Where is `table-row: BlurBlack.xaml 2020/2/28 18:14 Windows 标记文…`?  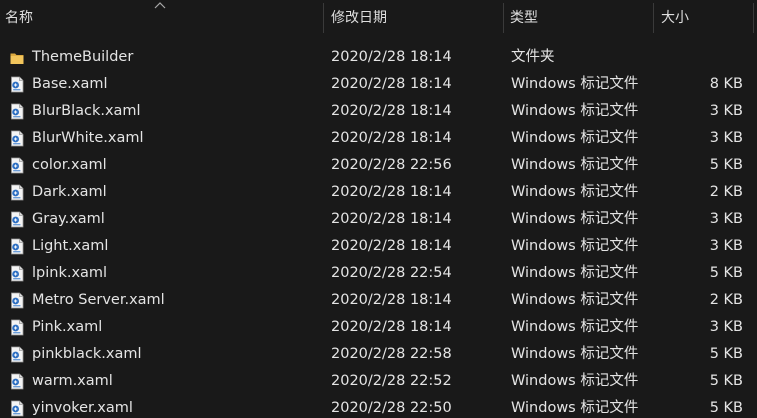
table-row: BlurBlack.xaml 2020/2/28 18:14 Windows 标记文… is located at coordinates (378, 111).